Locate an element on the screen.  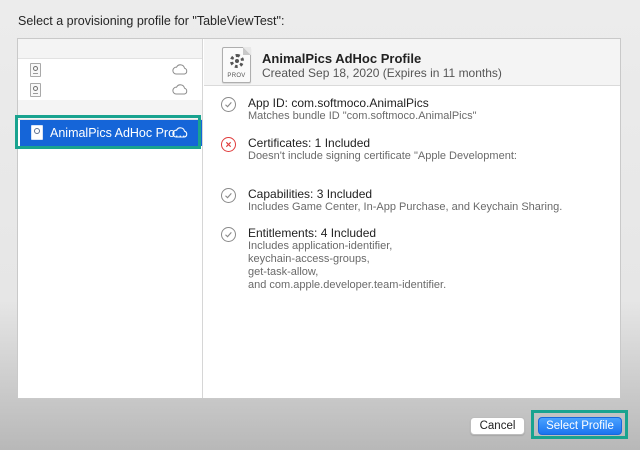
prov-icon-label: PROV is located at coordinates (236, 76).